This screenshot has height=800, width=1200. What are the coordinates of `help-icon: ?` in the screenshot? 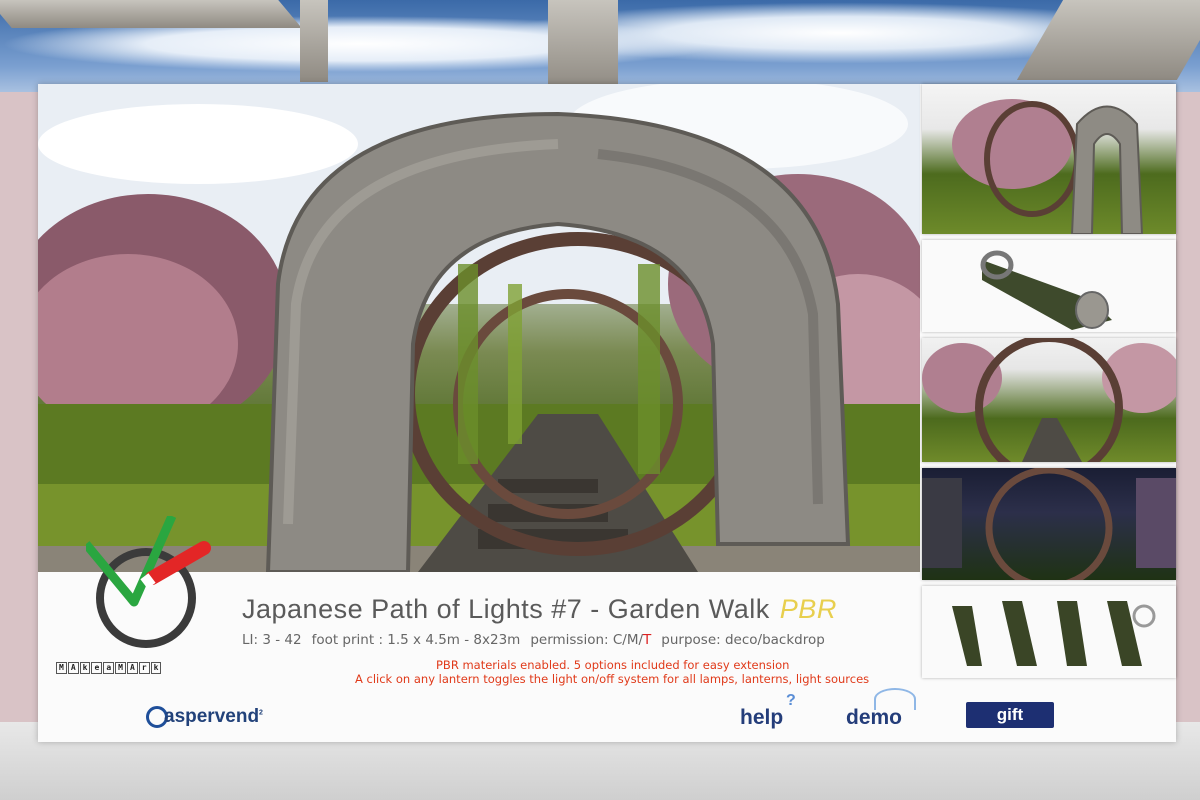 It's located at (791, 700).